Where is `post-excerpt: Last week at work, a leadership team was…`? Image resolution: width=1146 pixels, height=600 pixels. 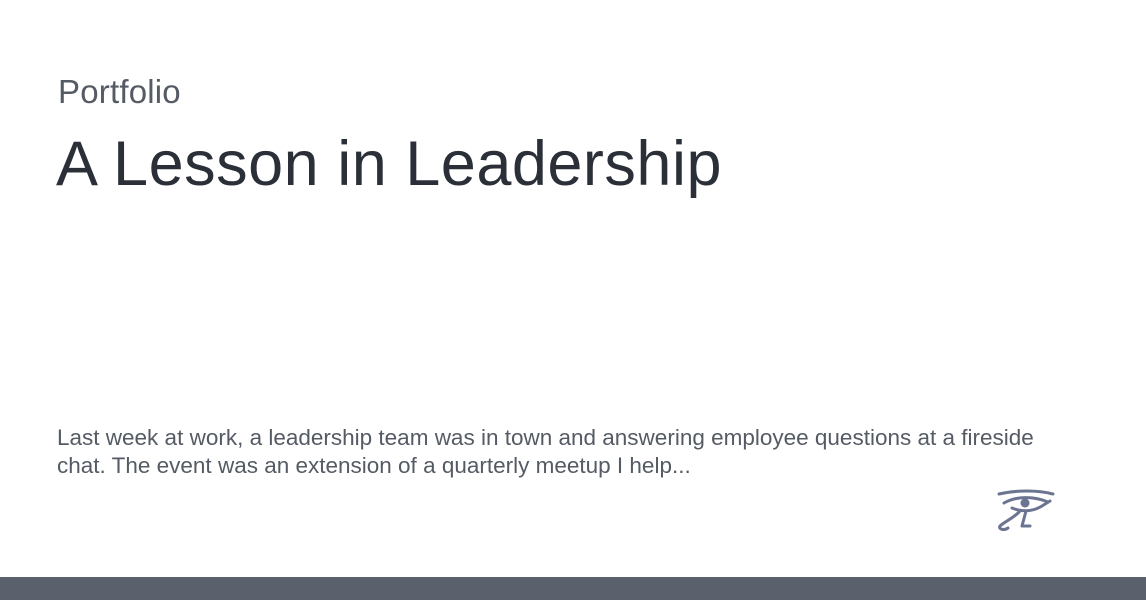
post-excerpt: Last week at work, a leadership team was… is located at coordinates (545, 451).